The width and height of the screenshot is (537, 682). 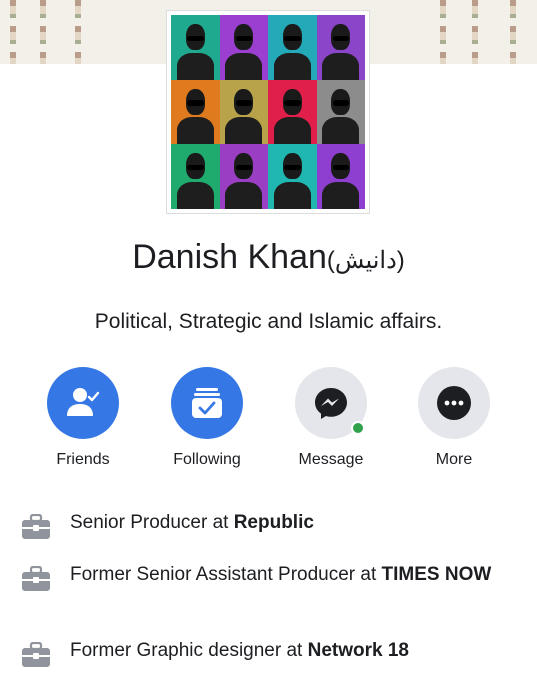 What do you see at coordinates (207, 459) in the screenshot?
I see `following-label: Following` at bounding box center [207, 459].